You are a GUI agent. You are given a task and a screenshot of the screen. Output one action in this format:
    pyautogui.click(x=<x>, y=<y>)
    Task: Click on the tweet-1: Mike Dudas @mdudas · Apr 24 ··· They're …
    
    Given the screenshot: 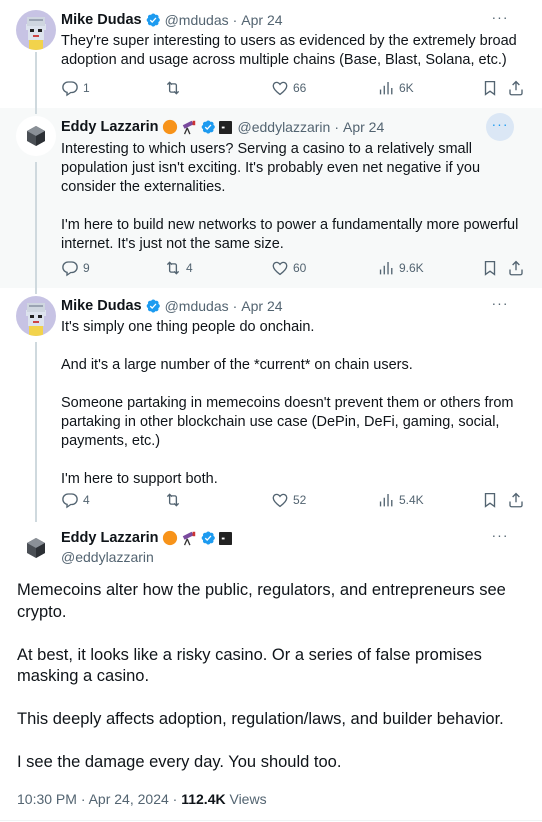 What is the action you would take?
    pyautogui.click(x=271, y=54)
    